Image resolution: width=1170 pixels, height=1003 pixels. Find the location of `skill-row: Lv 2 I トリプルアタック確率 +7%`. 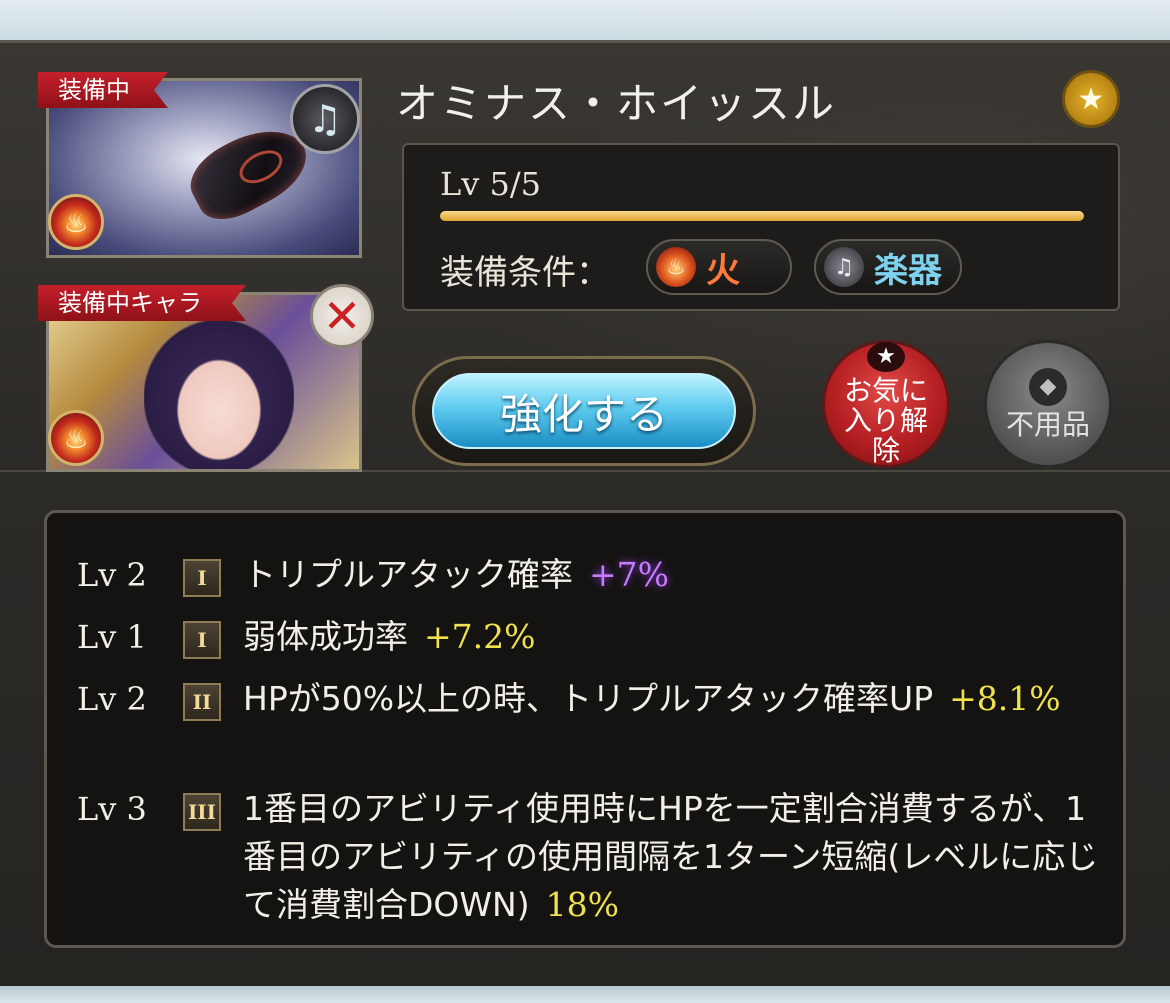

skill-row: Lv 2 I トリプルアタック確率 +7% is located at coordinates (597, 575).